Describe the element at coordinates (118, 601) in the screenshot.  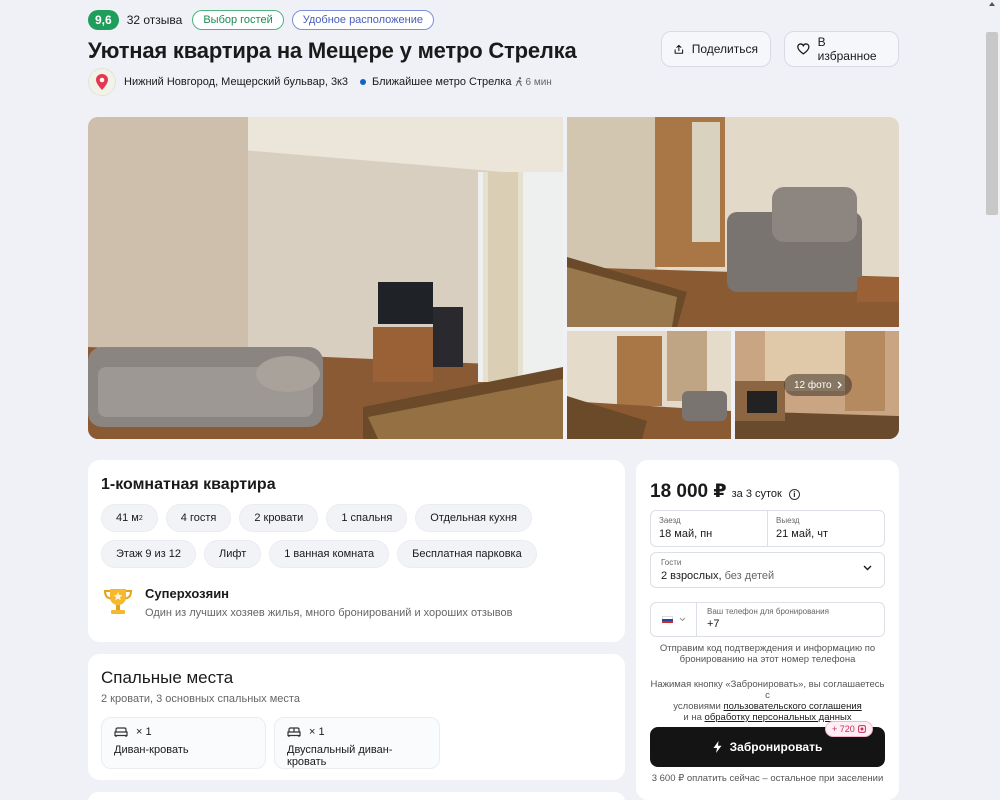
I see `trophy-icon` at that location.